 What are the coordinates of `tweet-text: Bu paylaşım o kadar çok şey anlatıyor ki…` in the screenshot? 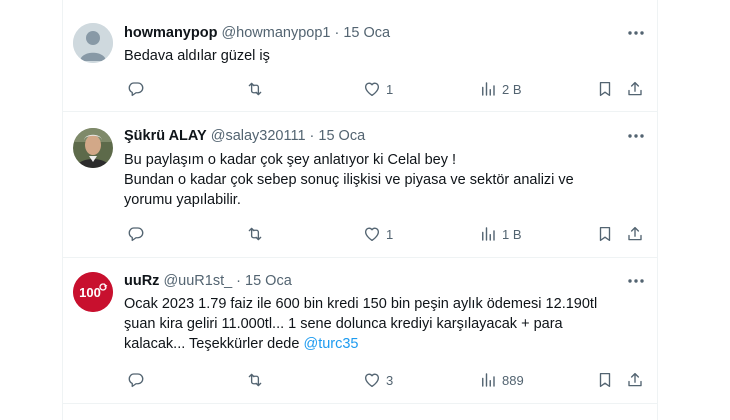 It's located at (384, 180).